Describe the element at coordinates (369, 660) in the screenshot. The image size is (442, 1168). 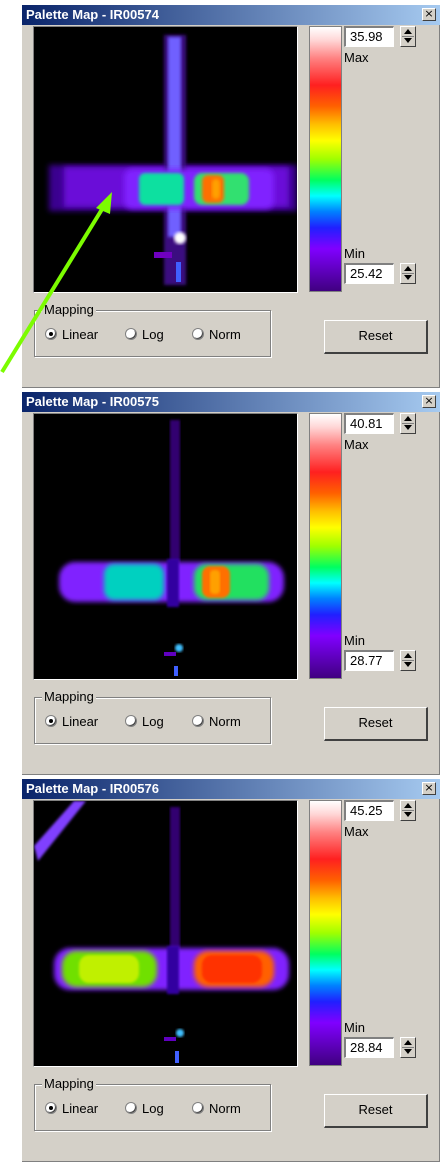
I see `min-value-field: 28.77` at that location.